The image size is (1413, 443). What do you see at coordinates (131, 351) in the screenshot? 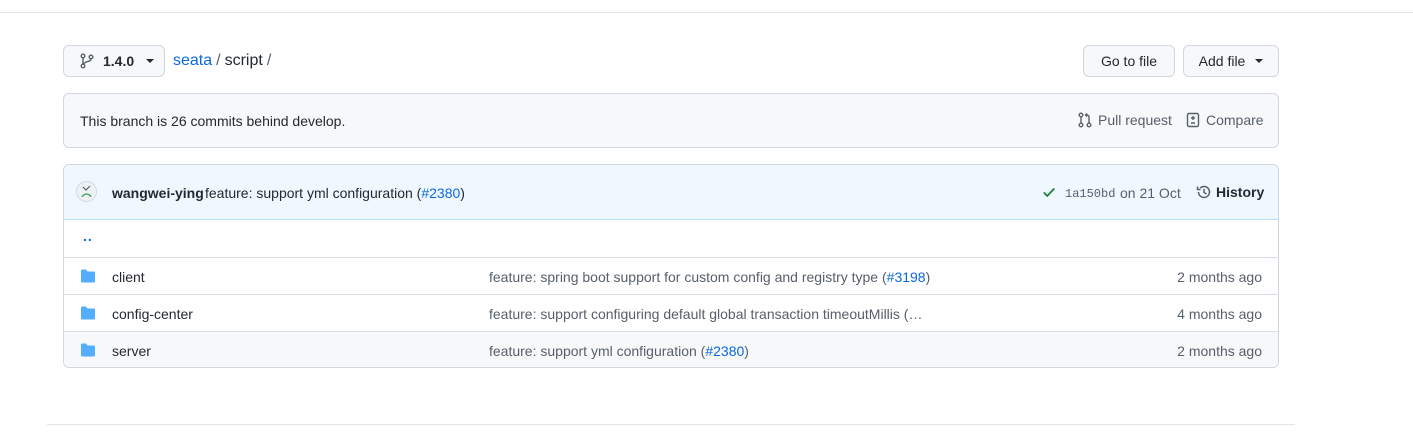
I see `file-name-link: server` at bounding box center [131, 351].